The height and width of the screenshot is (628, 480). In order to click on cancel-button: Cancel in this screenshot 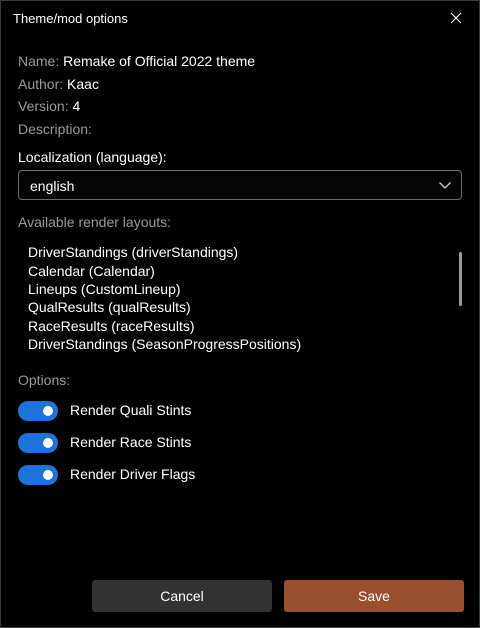, I will do `click(182, 596)`.